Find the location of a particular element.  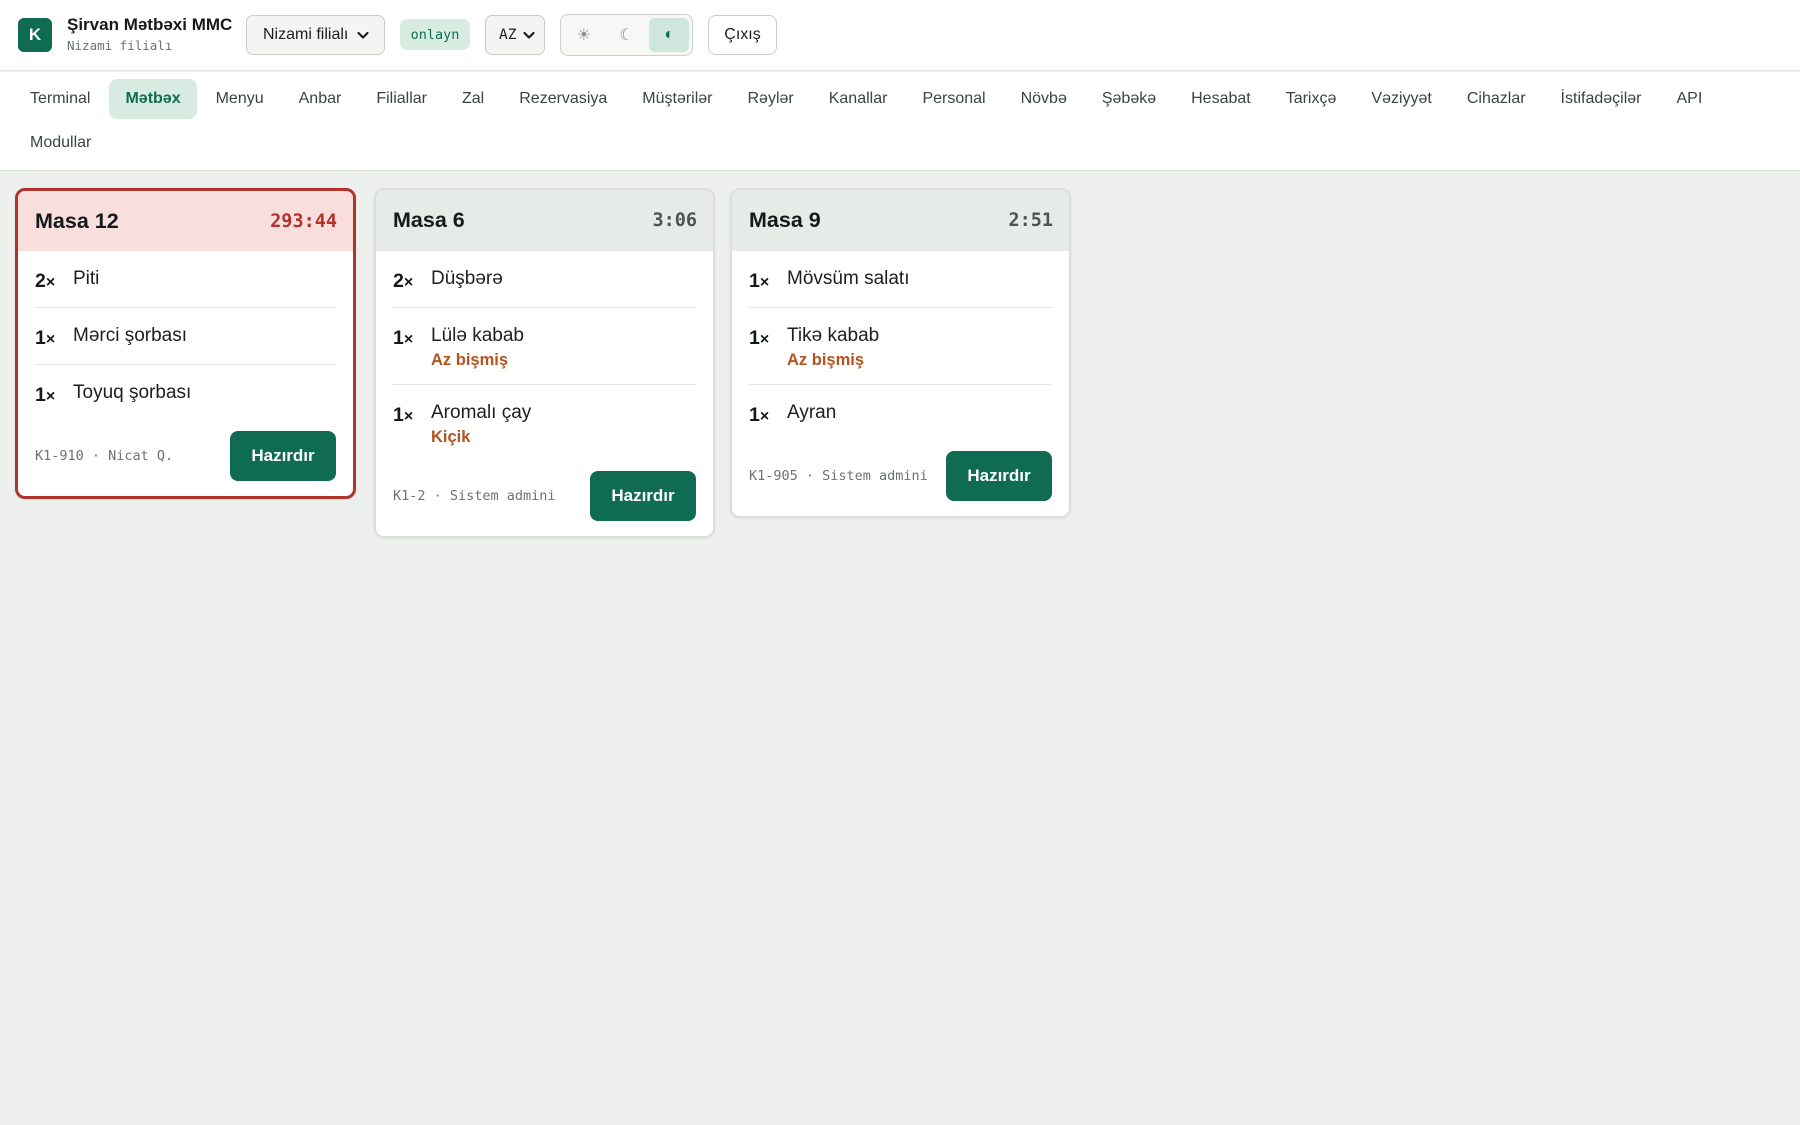

branch-subtitle: Nizami filialı is located at coordinates (120, 45).